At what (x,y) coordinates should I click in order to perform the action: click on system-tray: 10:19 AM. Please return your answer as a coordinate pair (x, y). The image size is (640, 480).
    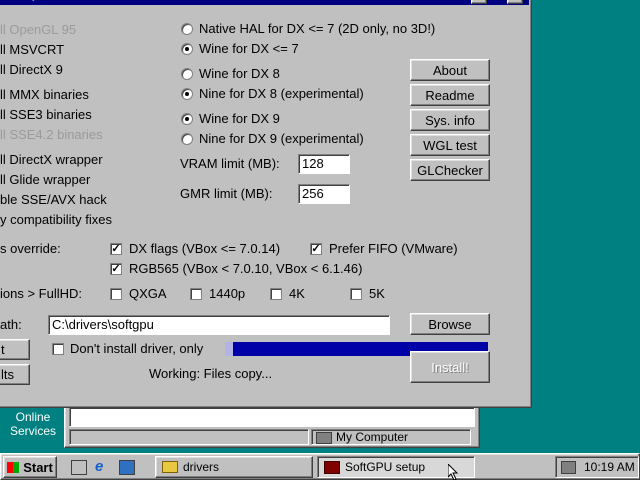
    Looking at the image, I should click on (597, 467).